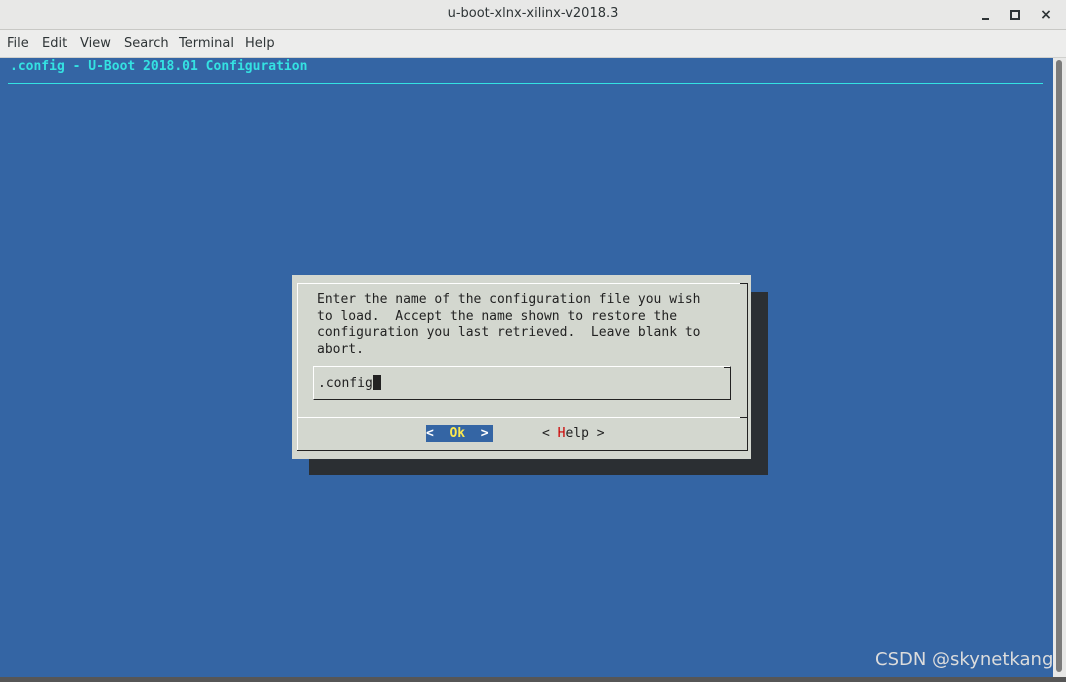 The image size is (1066, 682). What do you see at coordinates (533, 679) in the screenshot?
I see `window-bottom-edge` at bounding box center [533, 679].